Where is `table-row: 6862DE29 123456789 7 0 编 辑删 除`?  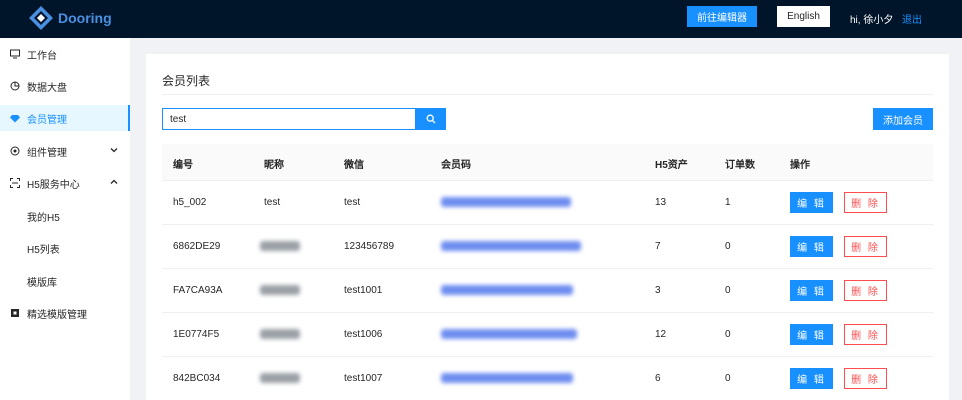 table-row: 6862DE29 123456789 7 0 编 辑删 除 is located at coordinates (547, 247).